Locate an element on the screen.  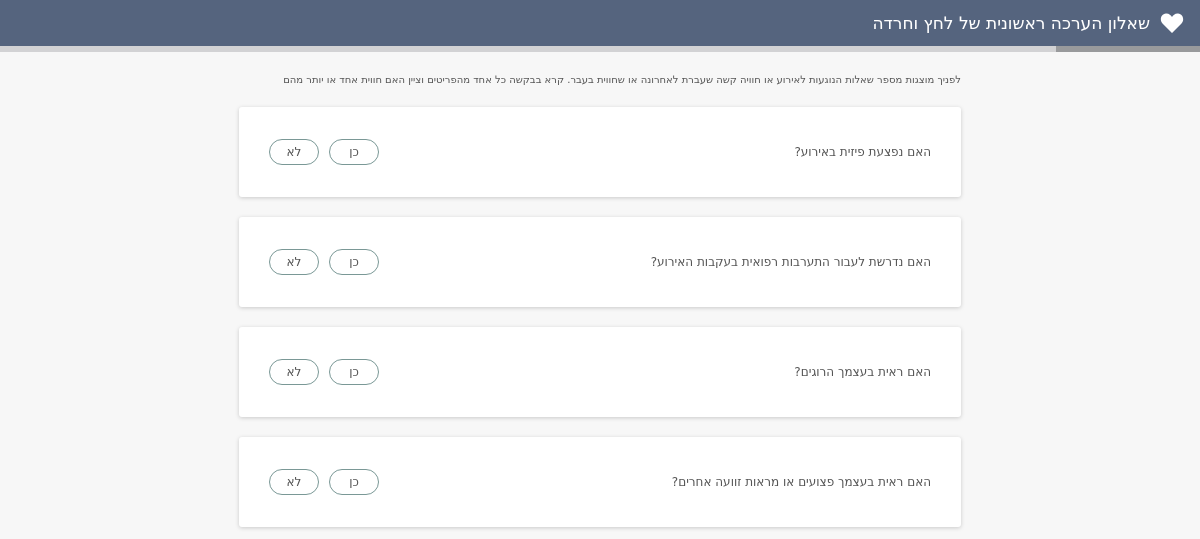
intro-text: לפניך מוצגות מספר שאלות הנוגעות לאירוע או חוויה קשה שעברת לאחרונה או שחווית בעבר. קרא בבקשה כל אחד מהפריטים וציין האם חווית אחד או יותר מהם is located at coordinates (621, 80).